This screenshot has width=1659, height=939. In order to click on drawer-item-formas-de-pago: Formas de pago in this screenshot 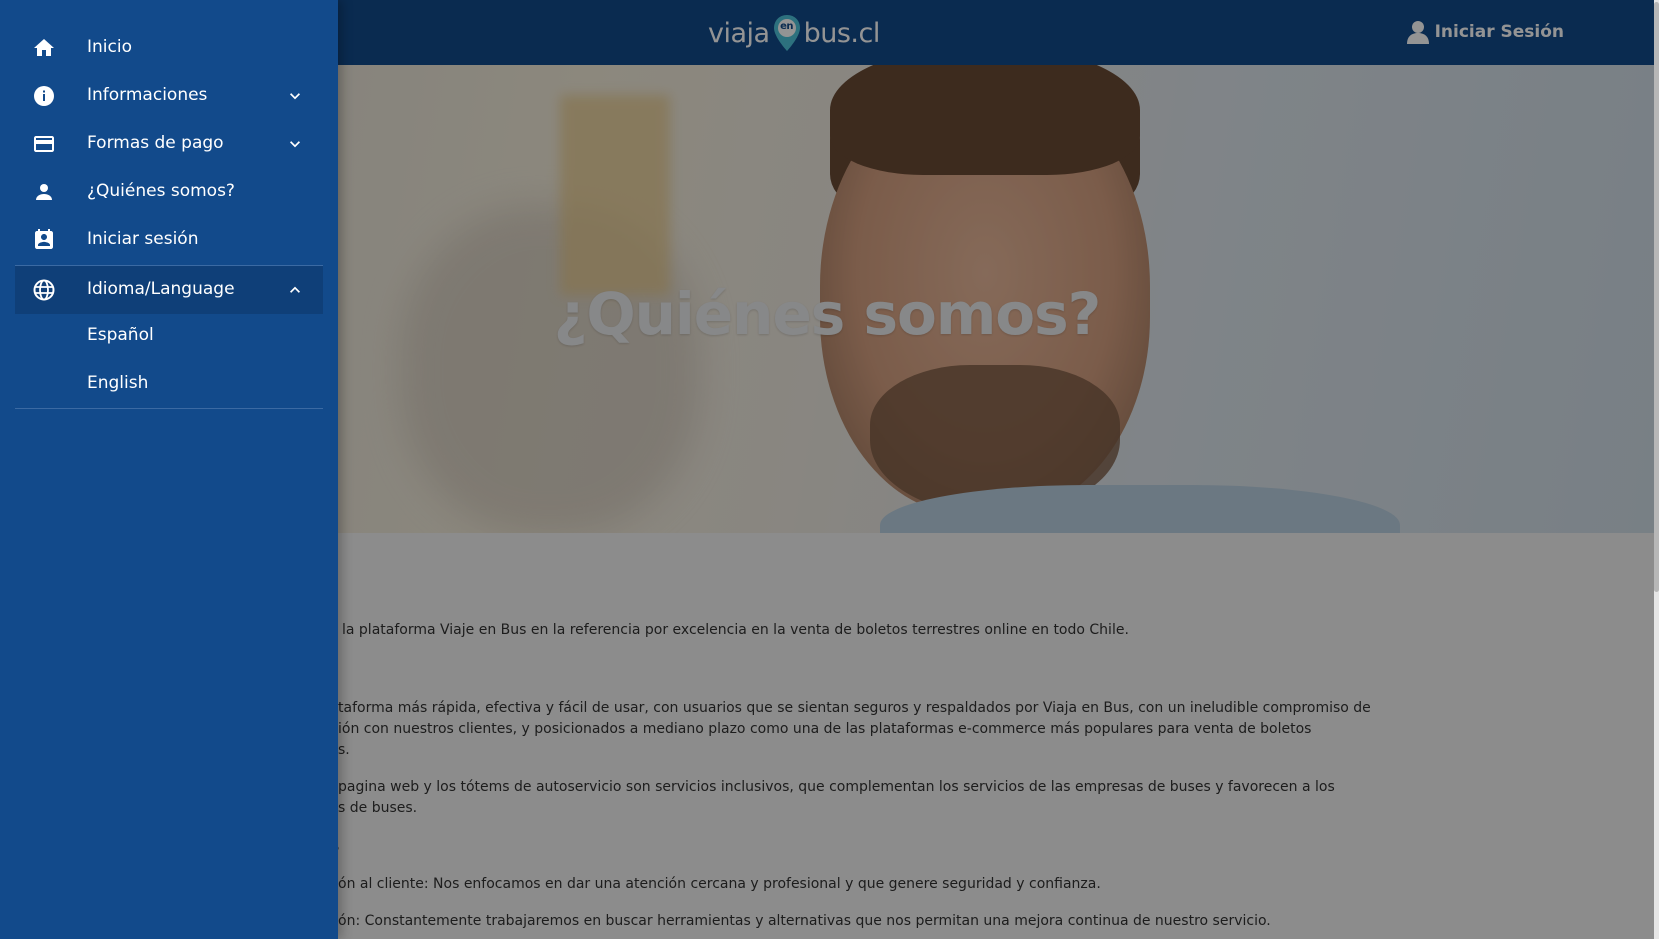, I will do `click(169, 144)`.